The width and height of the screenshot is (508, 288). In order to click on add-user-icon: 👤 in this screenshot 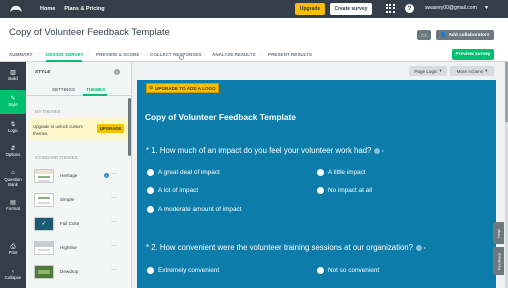, I will do `click(443, 35)`.